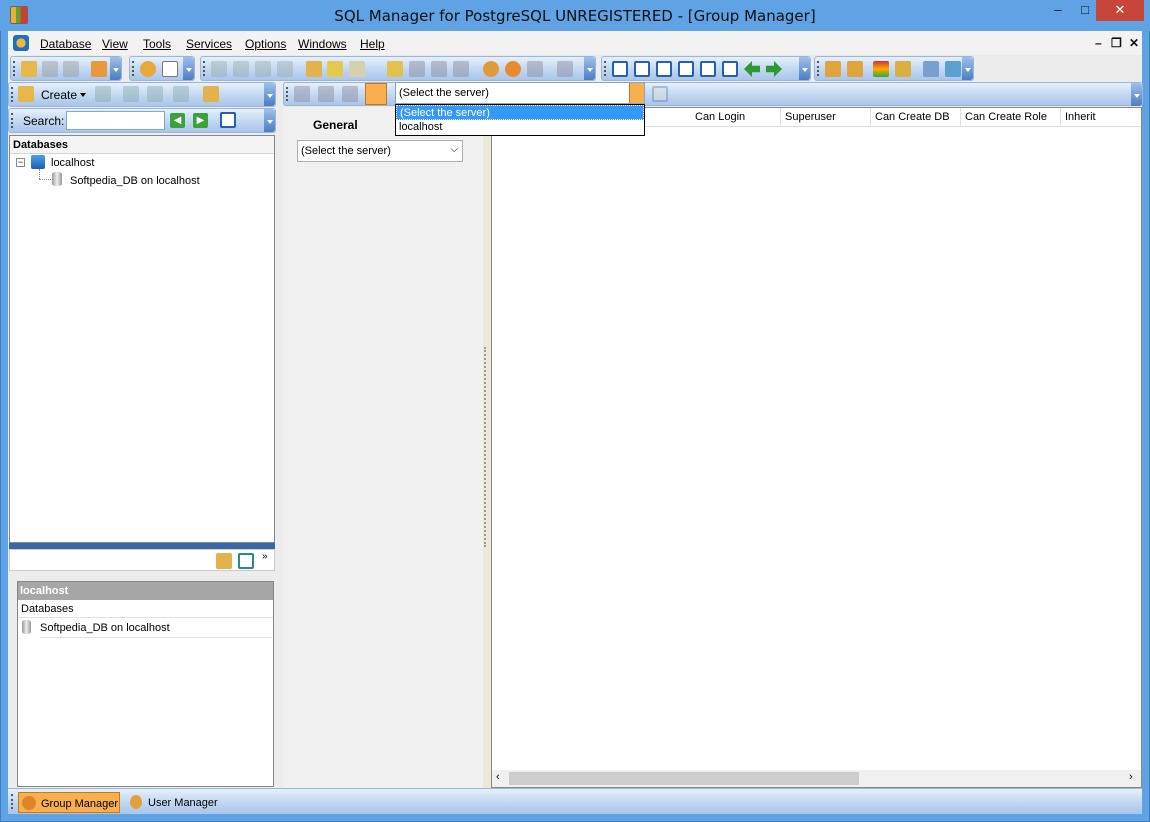 The image size is (1150, 822). What do you see at coordinates (535, 69) in the screenshot?
I see `grant-manager-icon` at bounding box center [535, 69].